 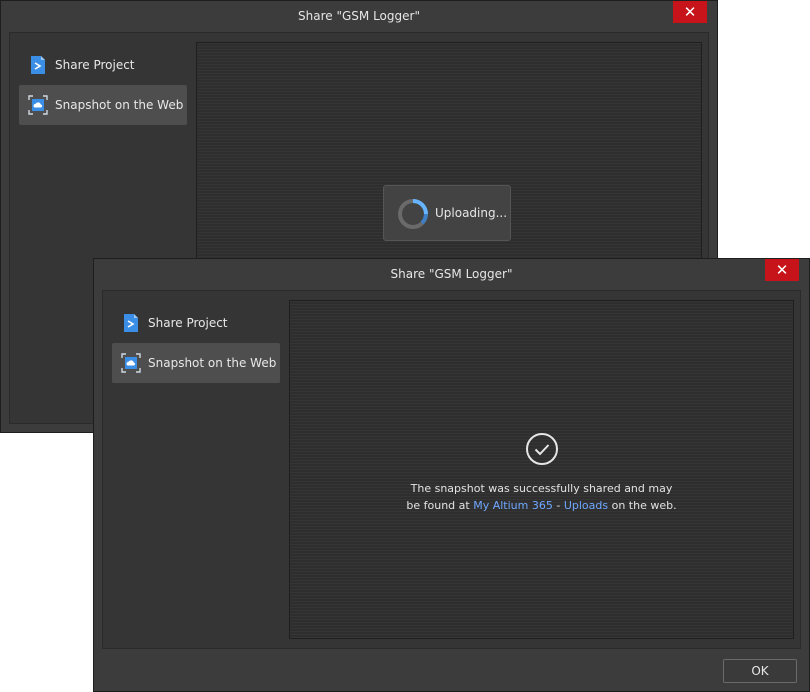 What do you see at coordinates (513, 505) in the screenshot?
I see `my-altium-link: My Altium 365` at bounding box center [513, 505].